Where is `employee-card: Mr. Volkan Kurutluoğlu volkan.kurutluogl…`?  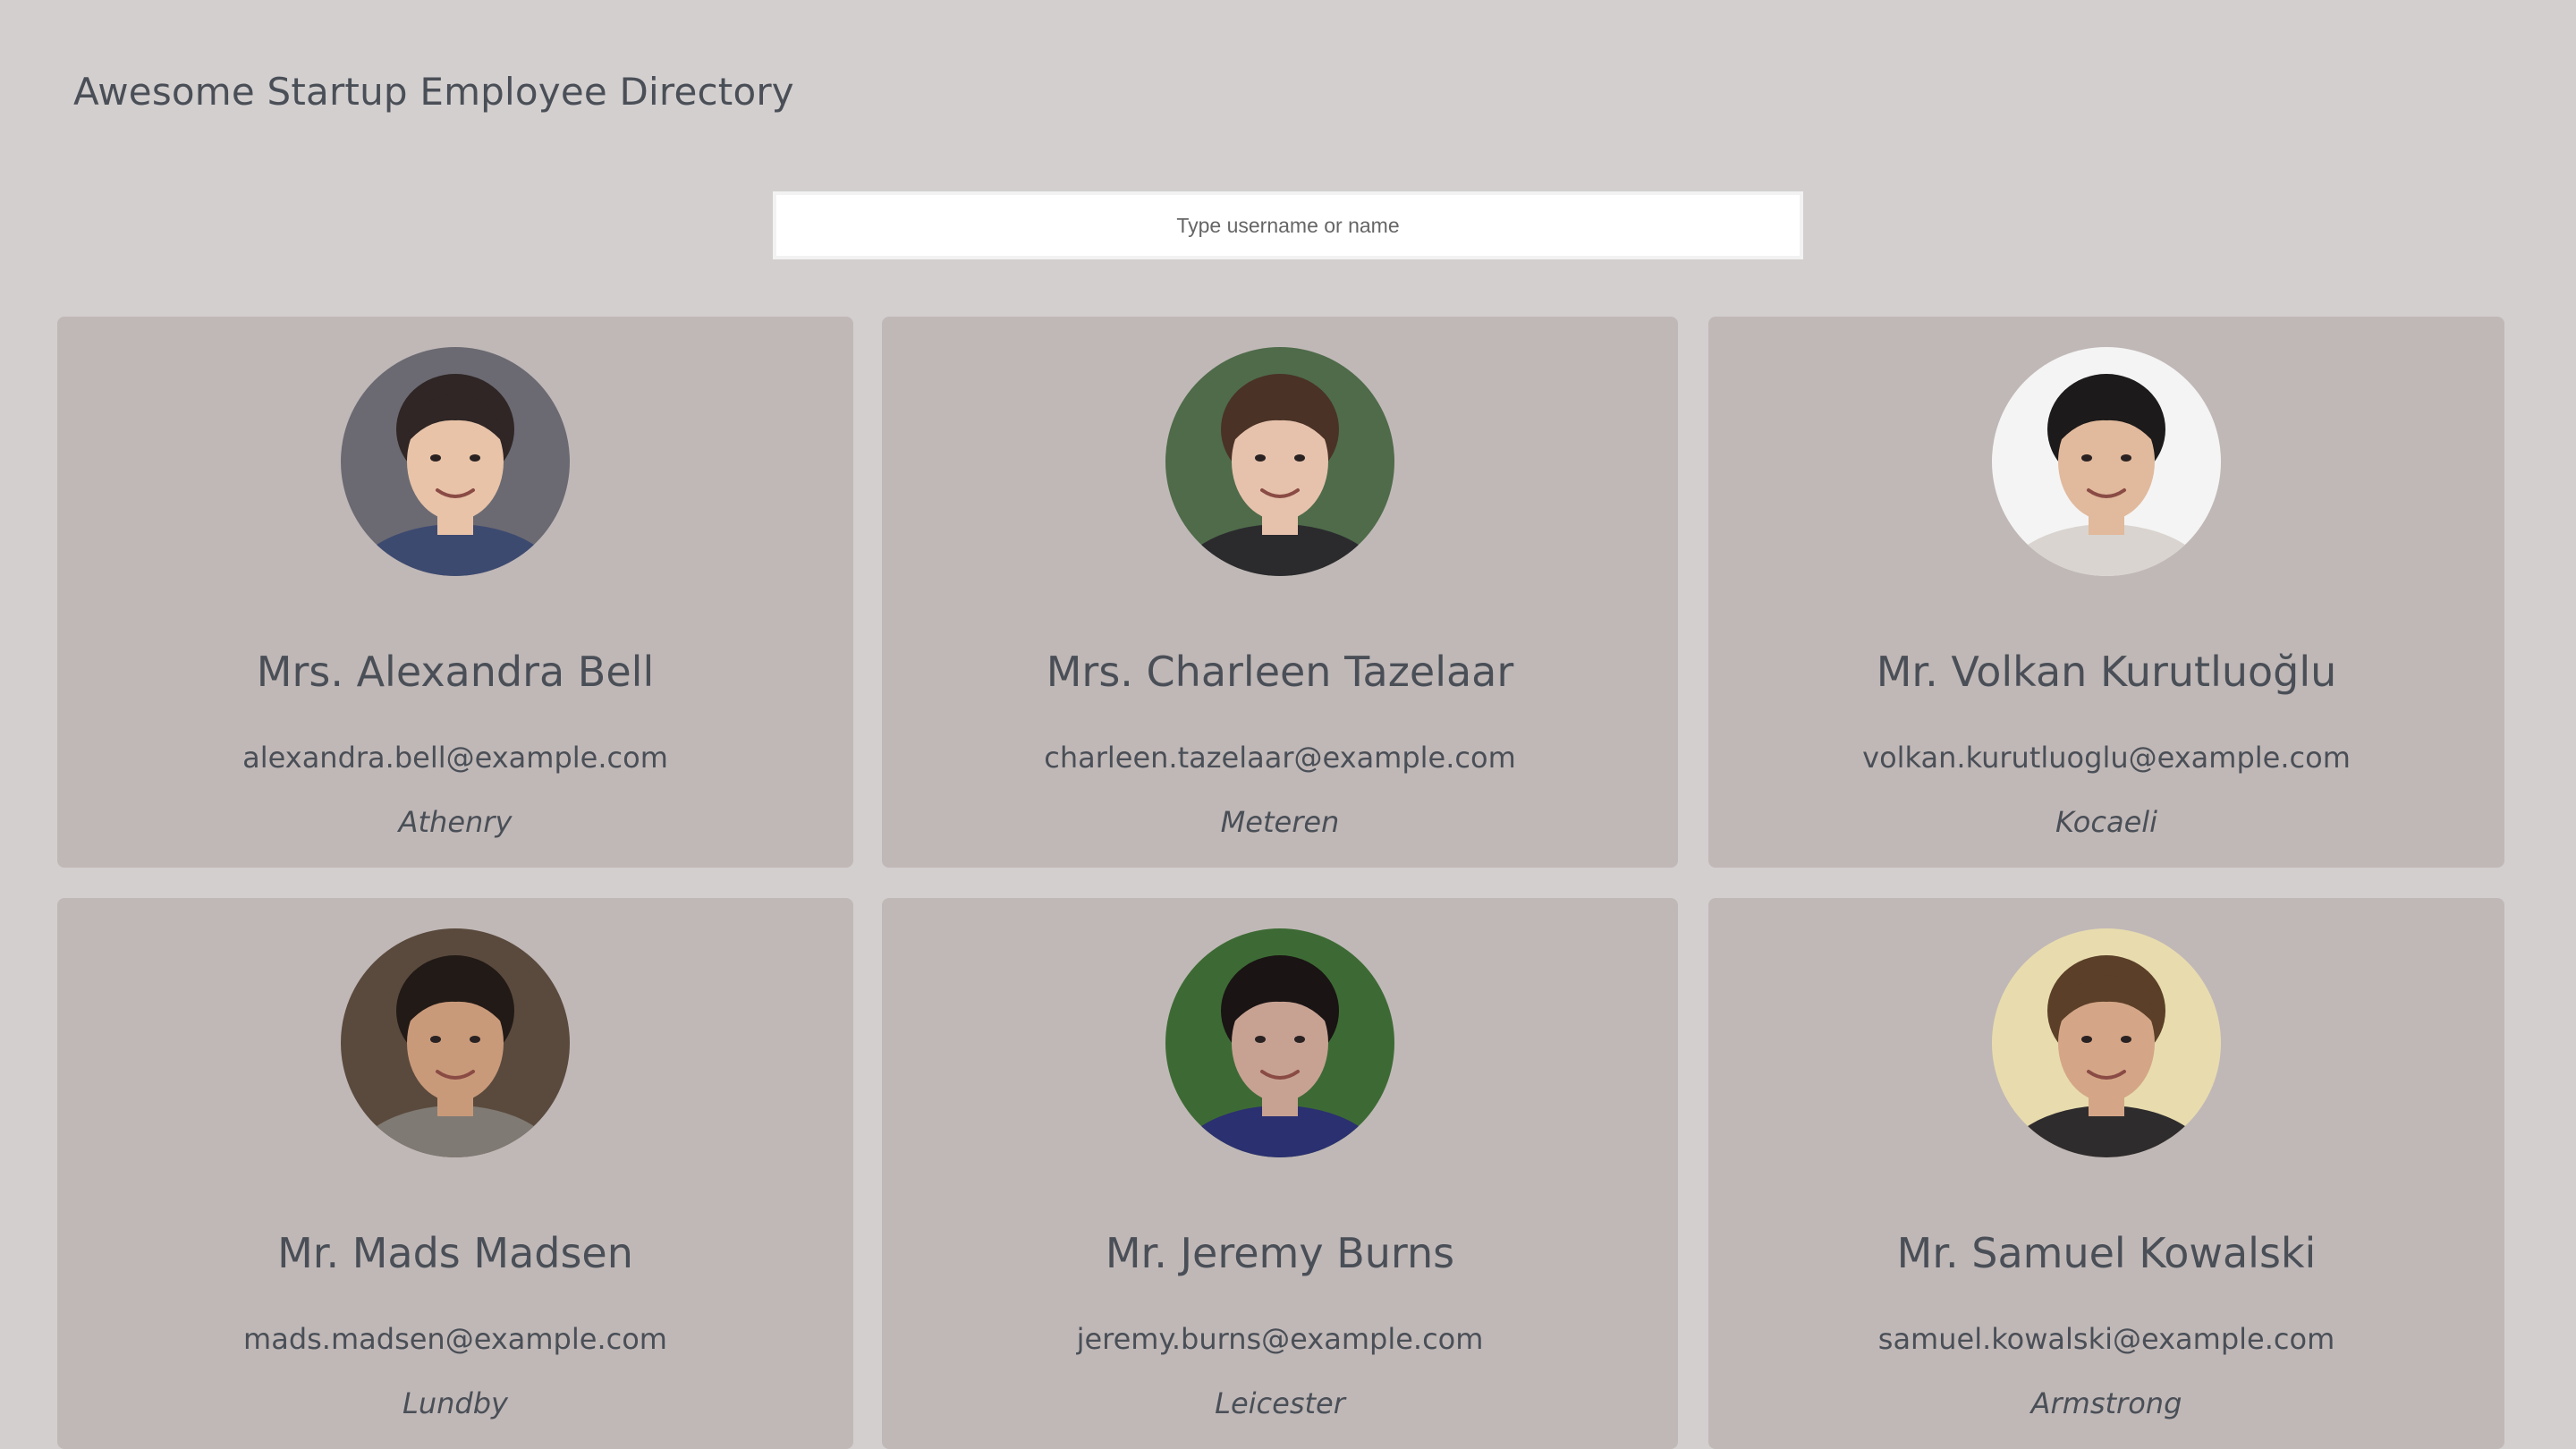
employee-card: Mr. Volkan Kurutluoğlu volkan.kurutluogl… is located at coordinates (2106, 592).